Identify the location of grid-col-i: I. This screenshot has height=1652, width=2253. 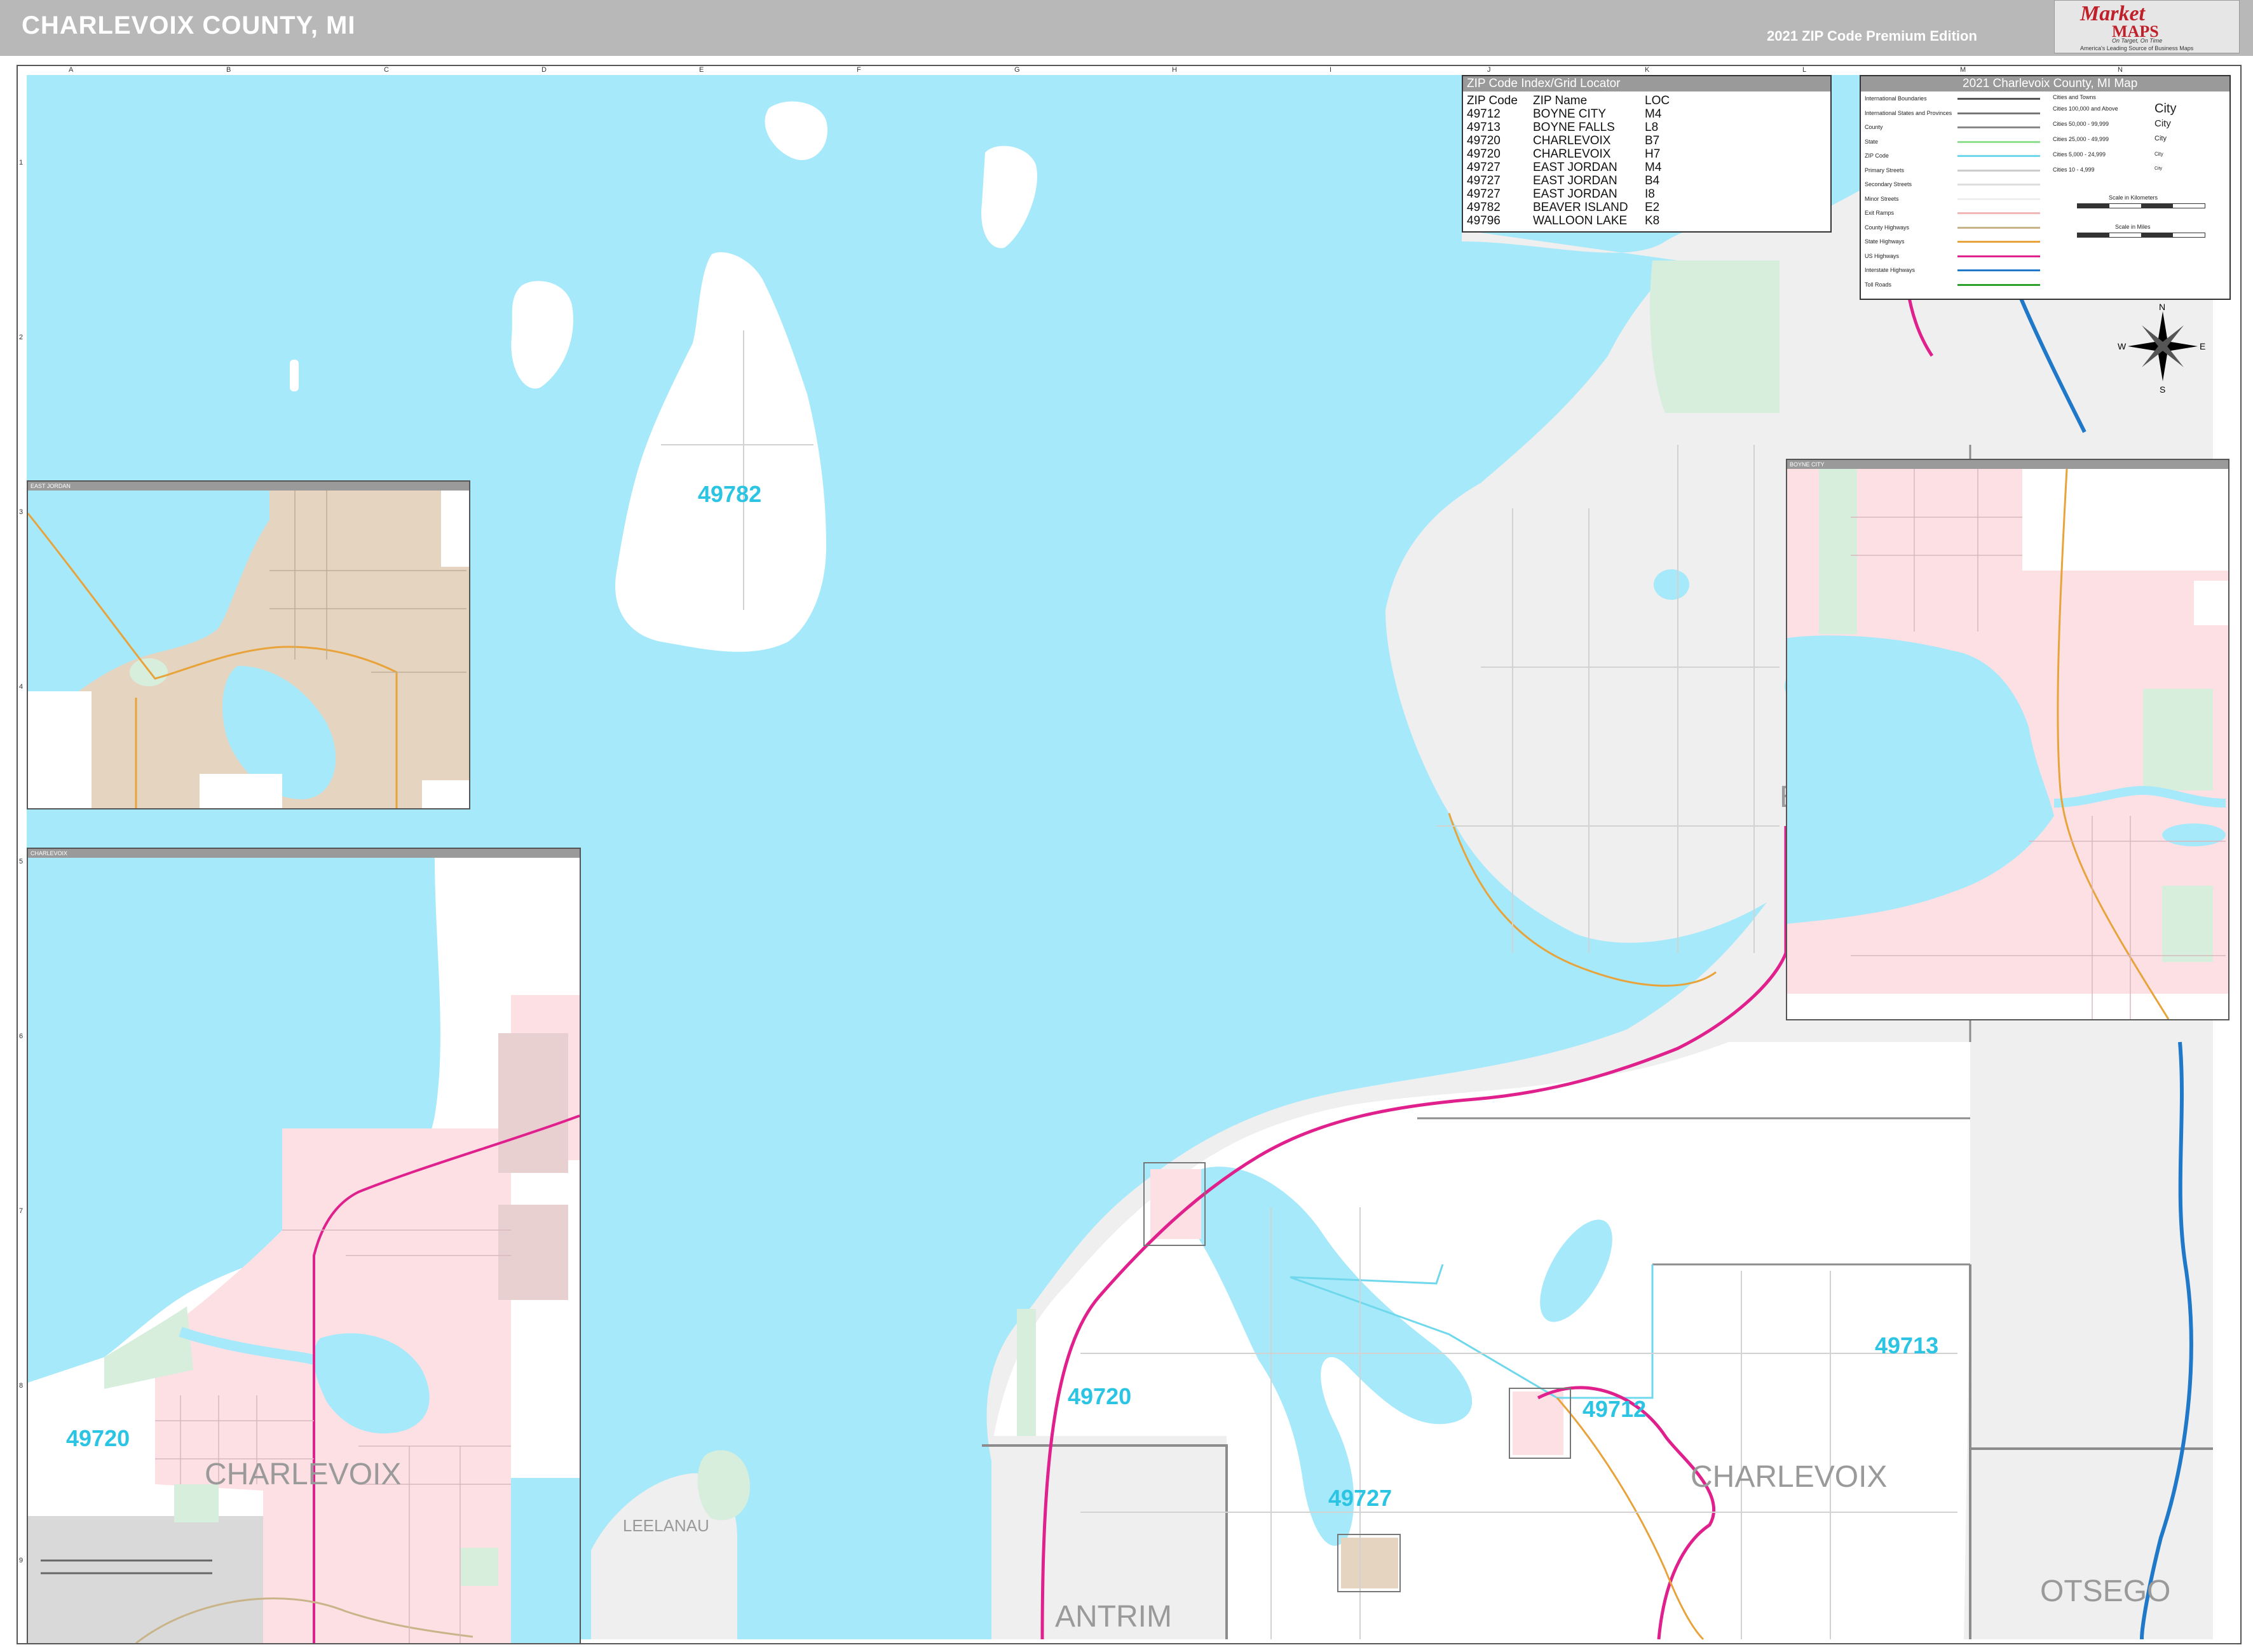
(1331, 70).